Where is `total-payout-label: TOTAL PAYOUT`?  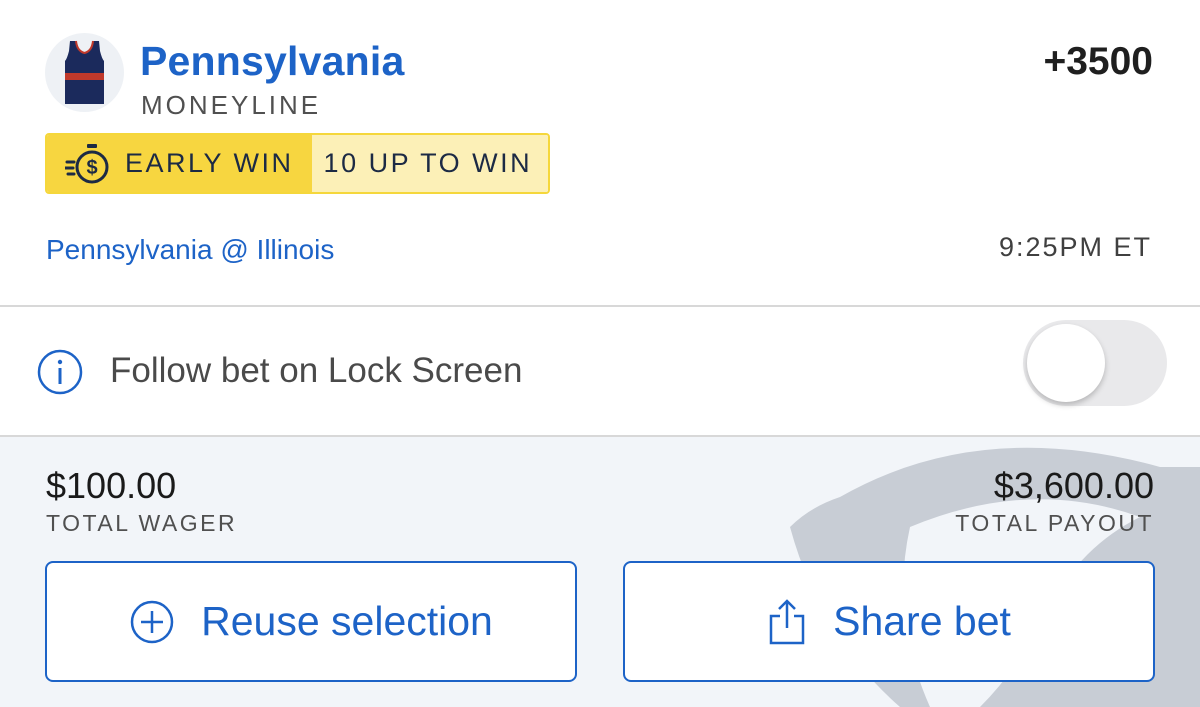
total-payout-label: TOTAL PAYOUT is located at coordinates (1054, 523).